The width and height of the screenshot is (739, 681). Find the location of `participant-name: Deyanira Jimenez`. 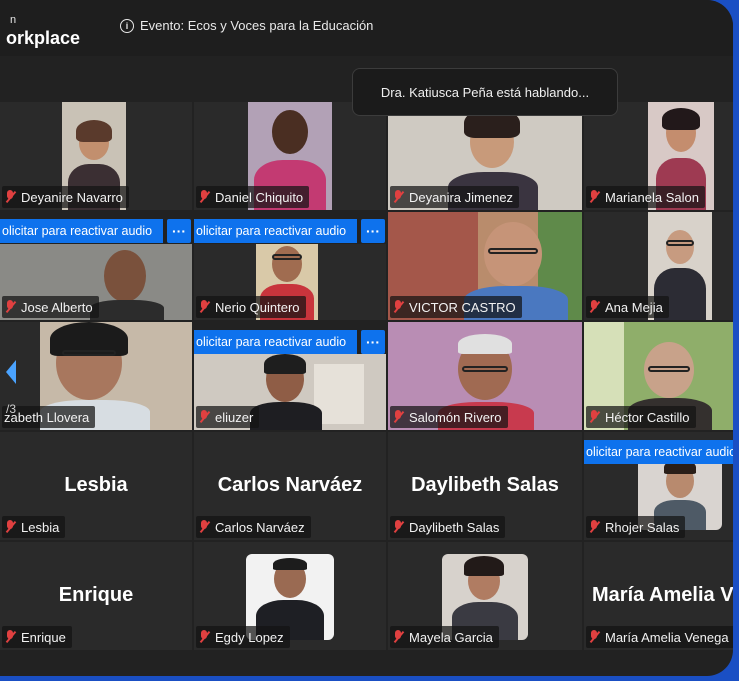

participant-name: Deyanira Jimenez is located at coordinates (461, 197).